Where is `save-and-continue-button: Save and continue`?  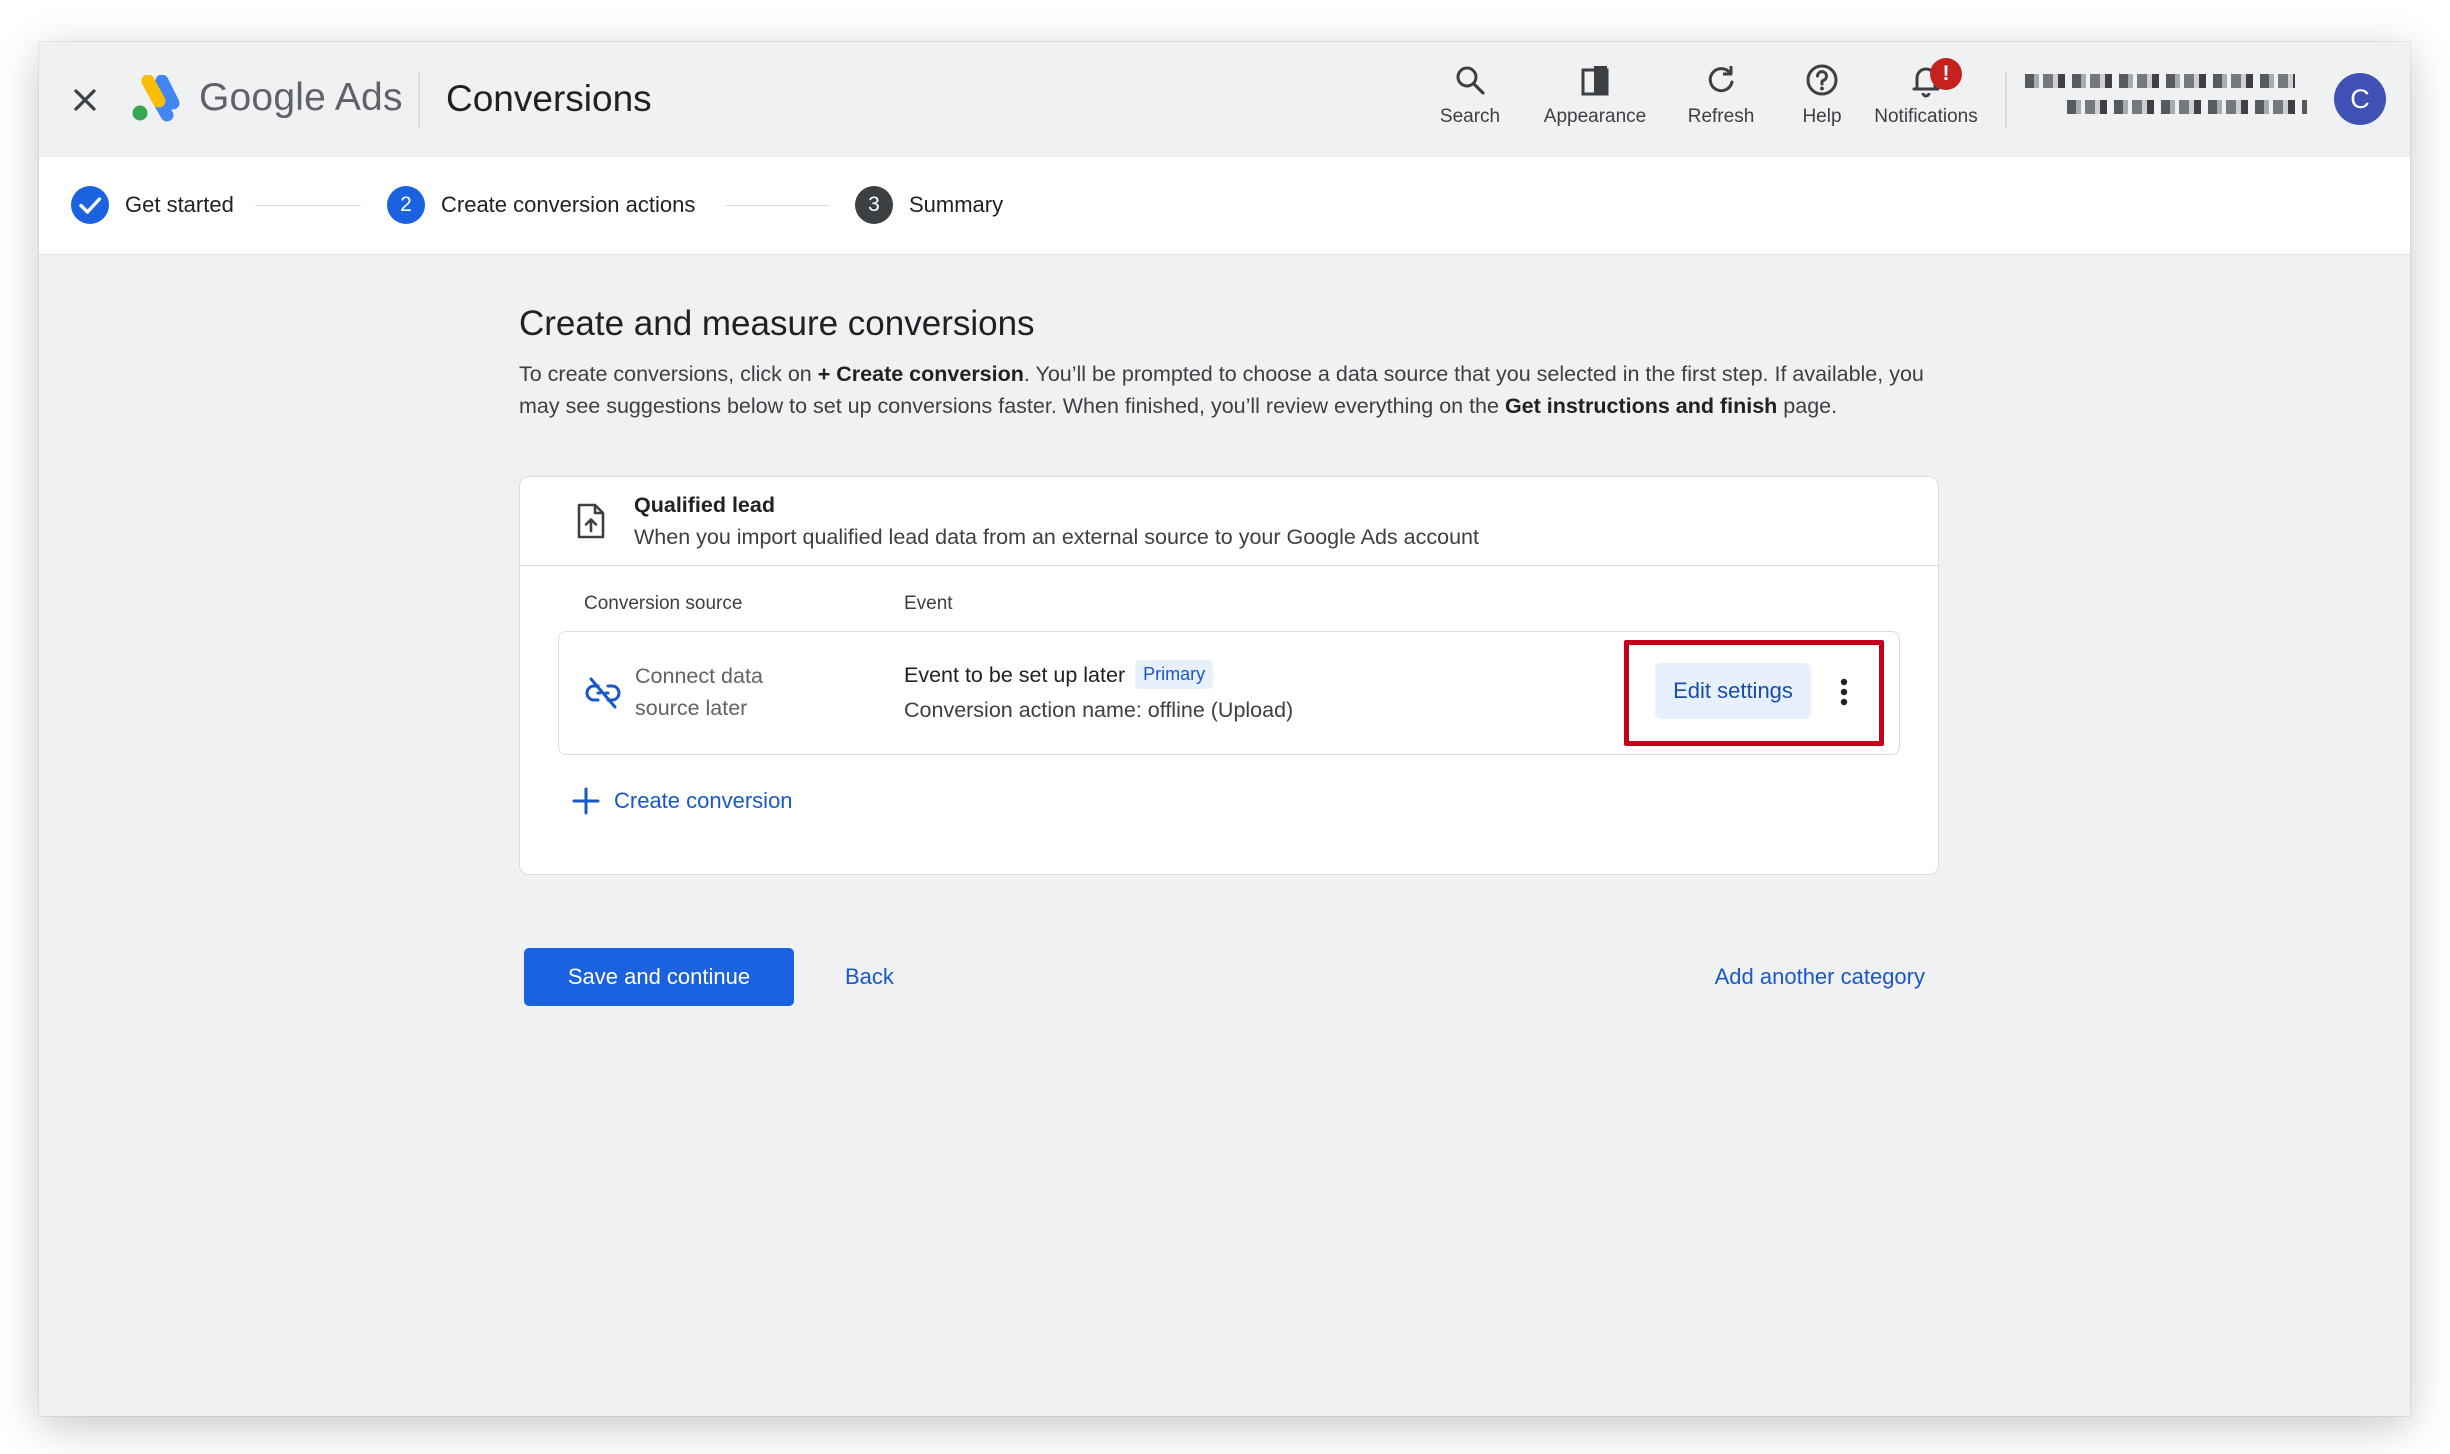 save-and-continue-button: Save and continue is located at coordinates (659, 977).